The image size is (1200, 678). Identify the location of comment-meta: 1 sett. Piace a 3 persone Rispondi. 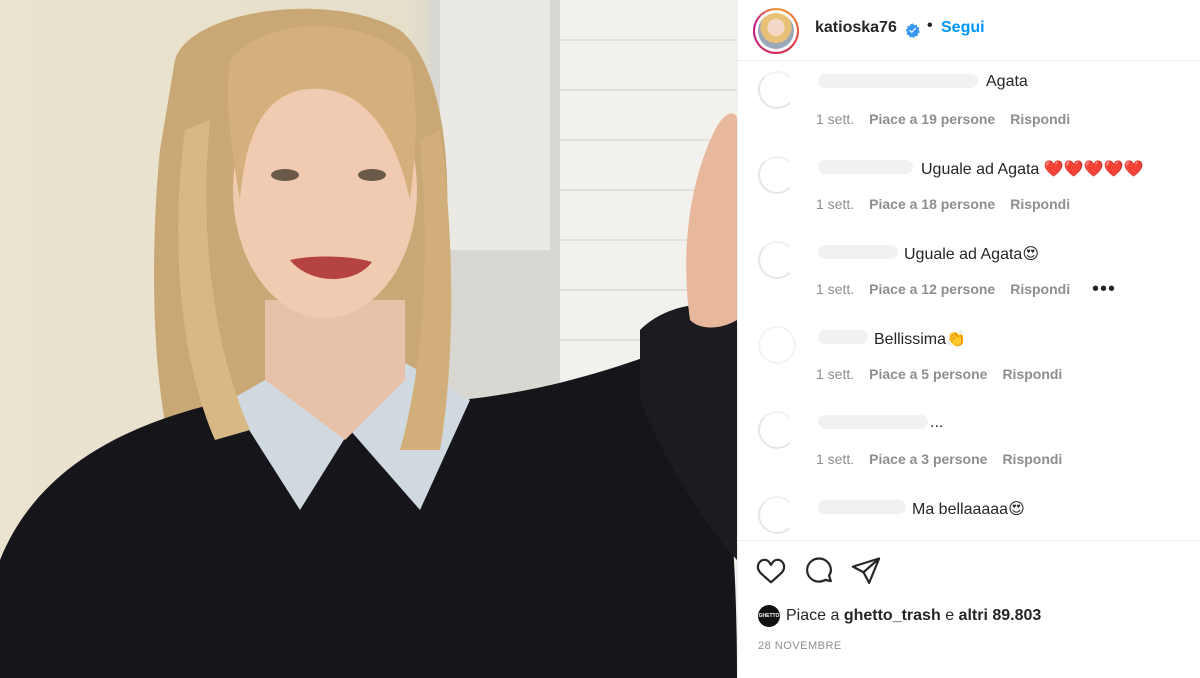
(946, 459).